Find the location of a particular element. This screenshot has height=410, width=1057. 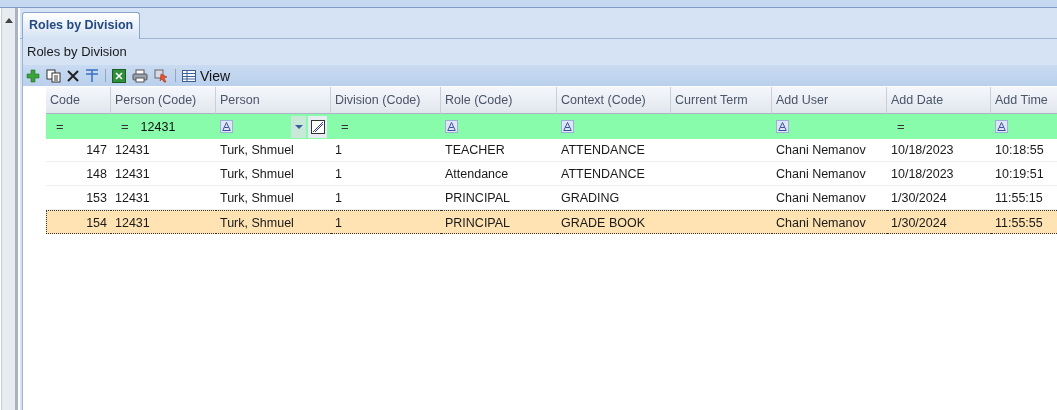

print-icon is located at coordinates (140, 75).